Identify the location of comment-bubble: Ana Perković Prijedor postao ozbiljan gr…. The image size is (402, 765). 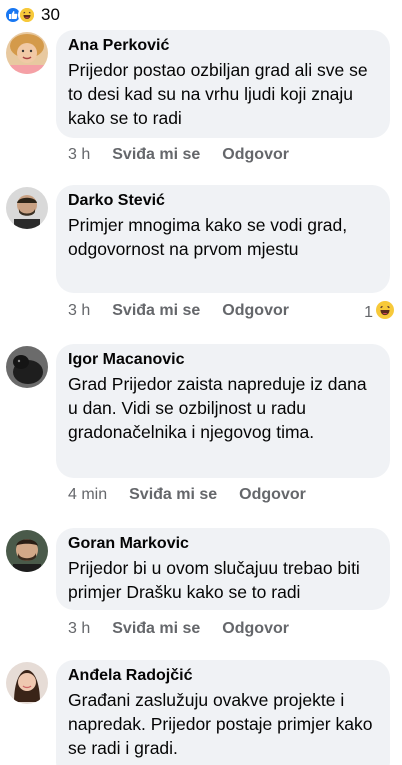
(223, 84).